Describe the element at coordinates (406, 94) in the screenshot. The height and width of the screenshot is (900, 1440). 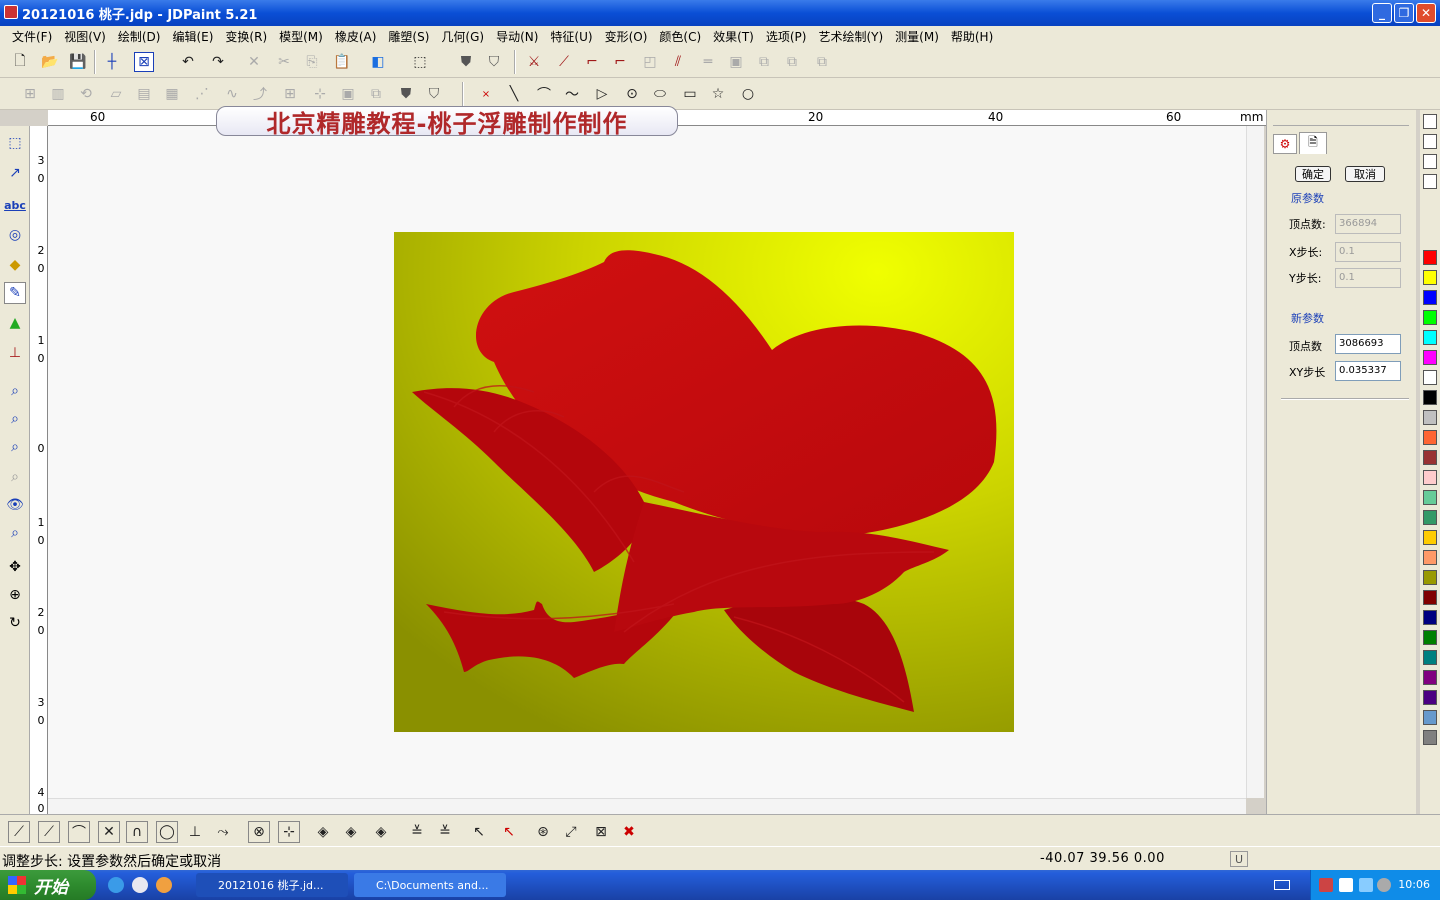
I see `shield-icon-2: ⛊` at that location.